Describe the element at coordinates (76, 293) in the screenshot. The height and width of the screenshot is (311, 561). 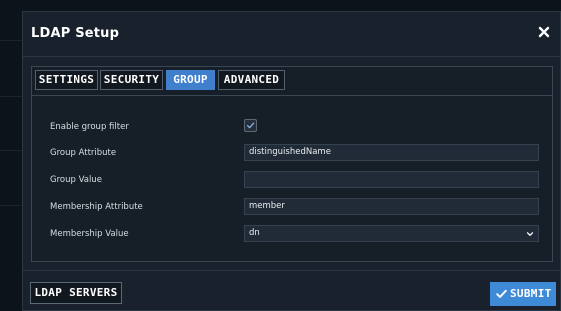
I see `ldap-servers-button: LDAP SERVERS` at that location.